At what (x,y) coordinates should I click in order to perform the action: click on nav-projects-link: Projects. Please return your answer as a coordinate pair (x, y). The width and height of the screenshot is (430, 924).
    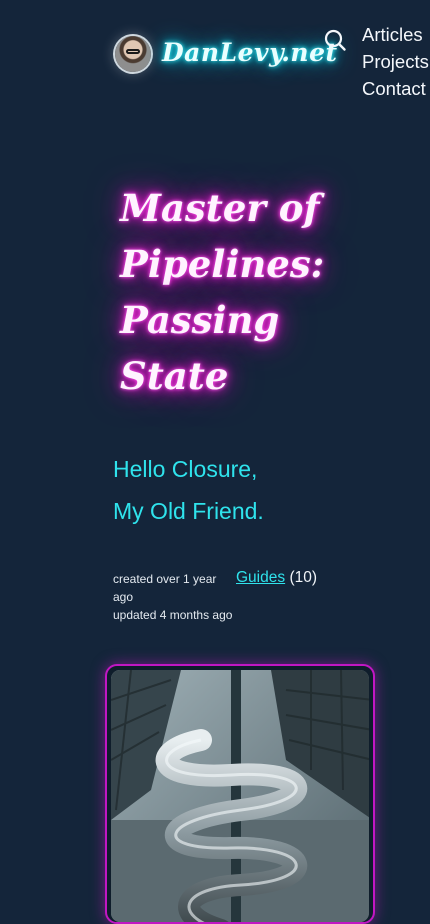
    Looking at the image, I should click on (395, 61).